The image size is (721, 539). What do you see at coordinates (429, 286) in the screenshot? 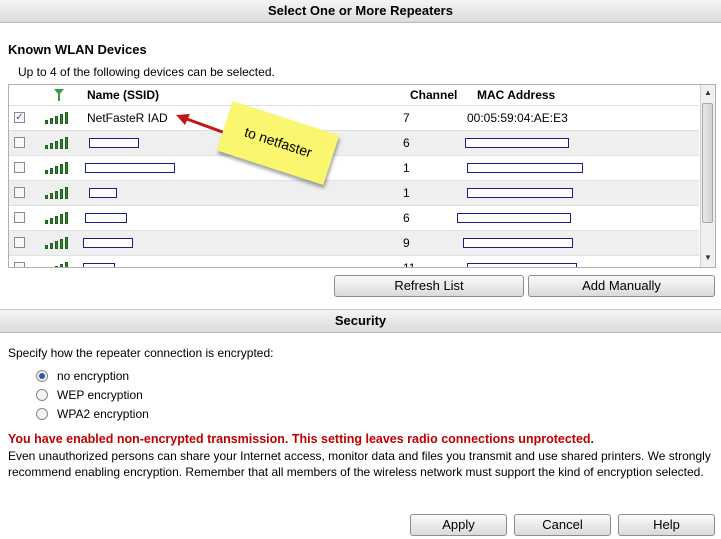
I see `refresh-list-button: Refresh List` at bounding box center [429, 286].